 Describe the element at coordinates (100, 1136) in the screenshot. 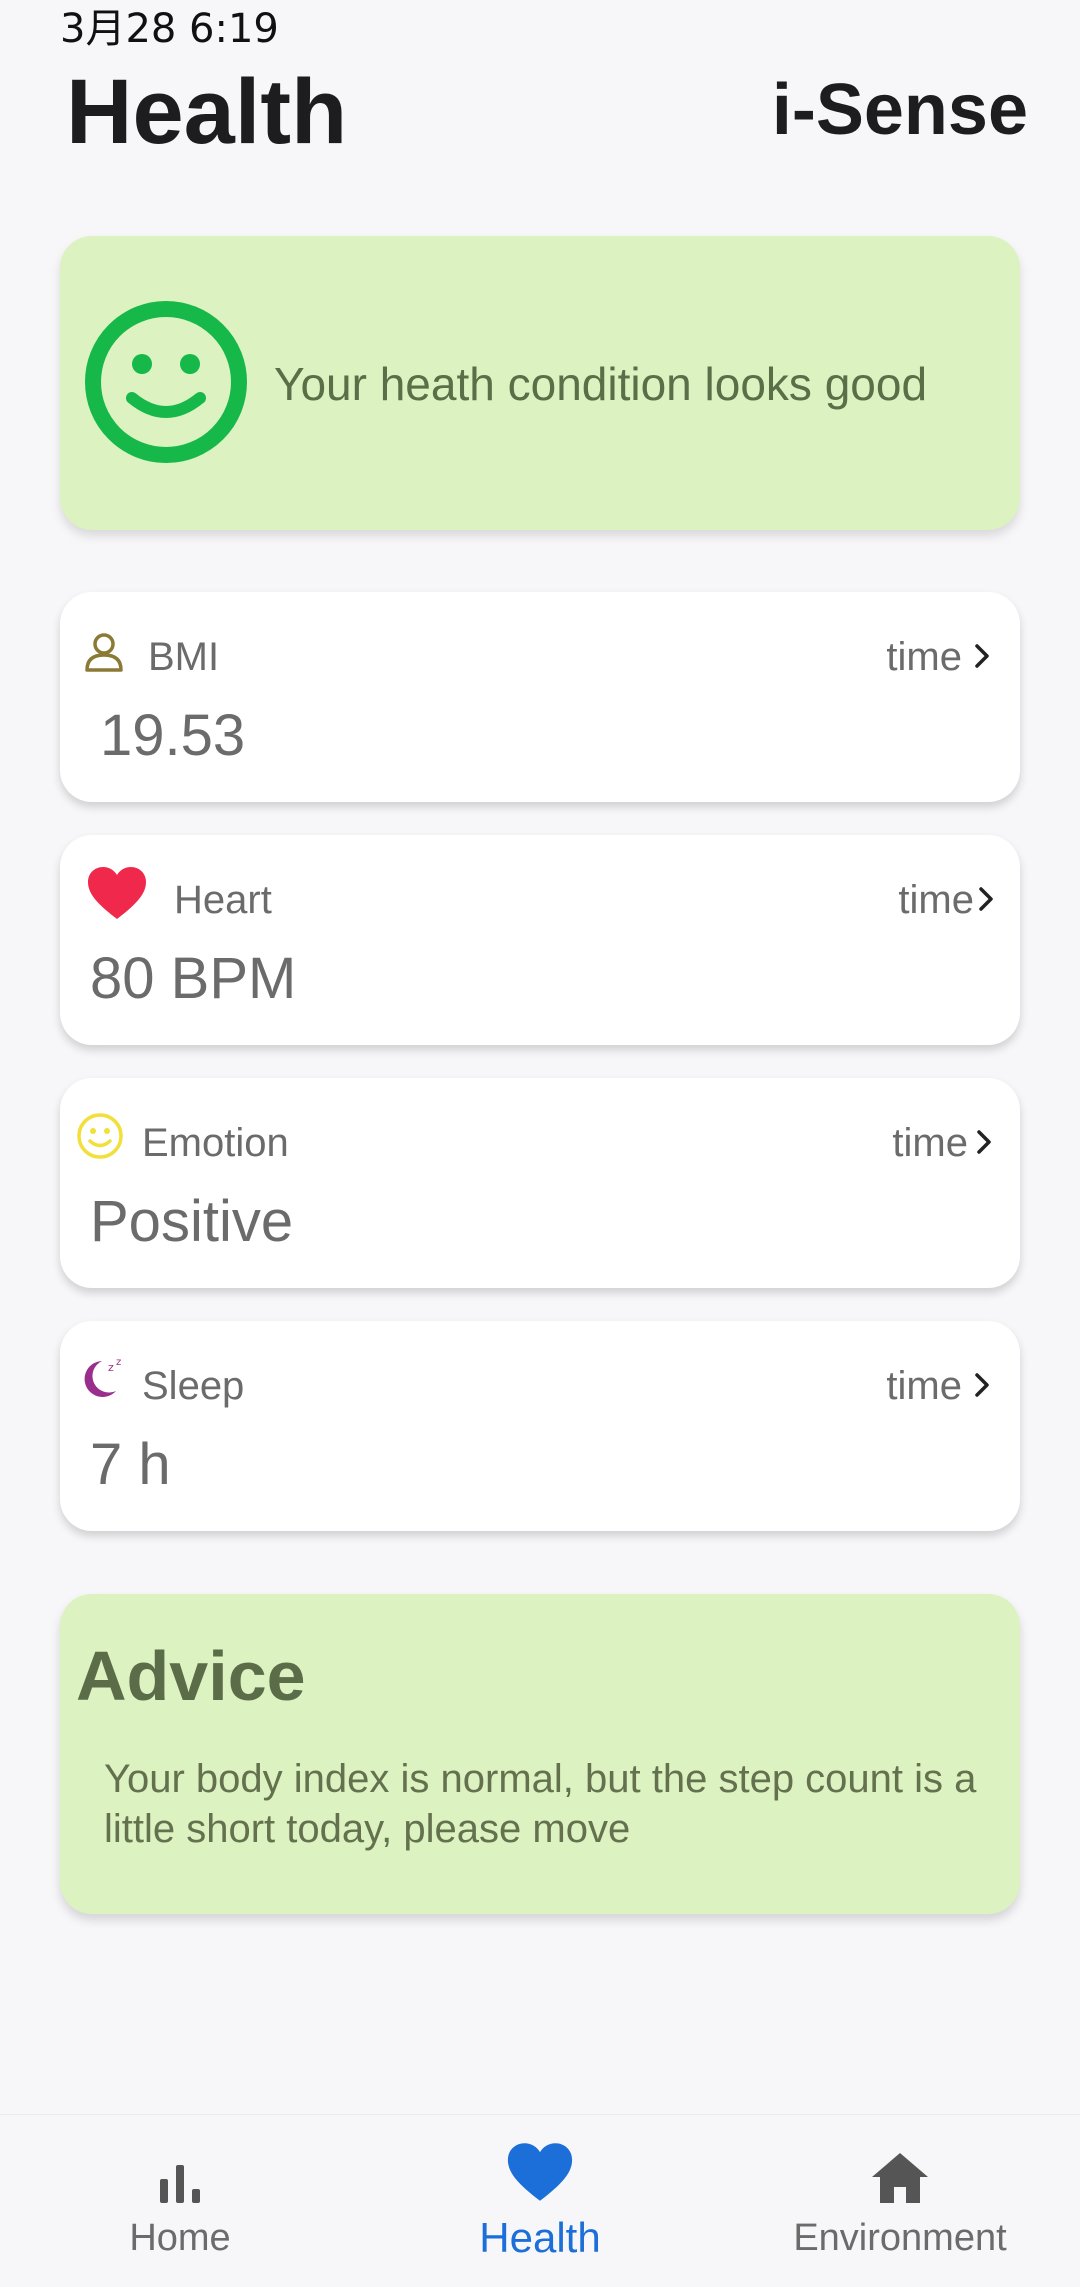

I see `emotion-smile-icon` at that location.